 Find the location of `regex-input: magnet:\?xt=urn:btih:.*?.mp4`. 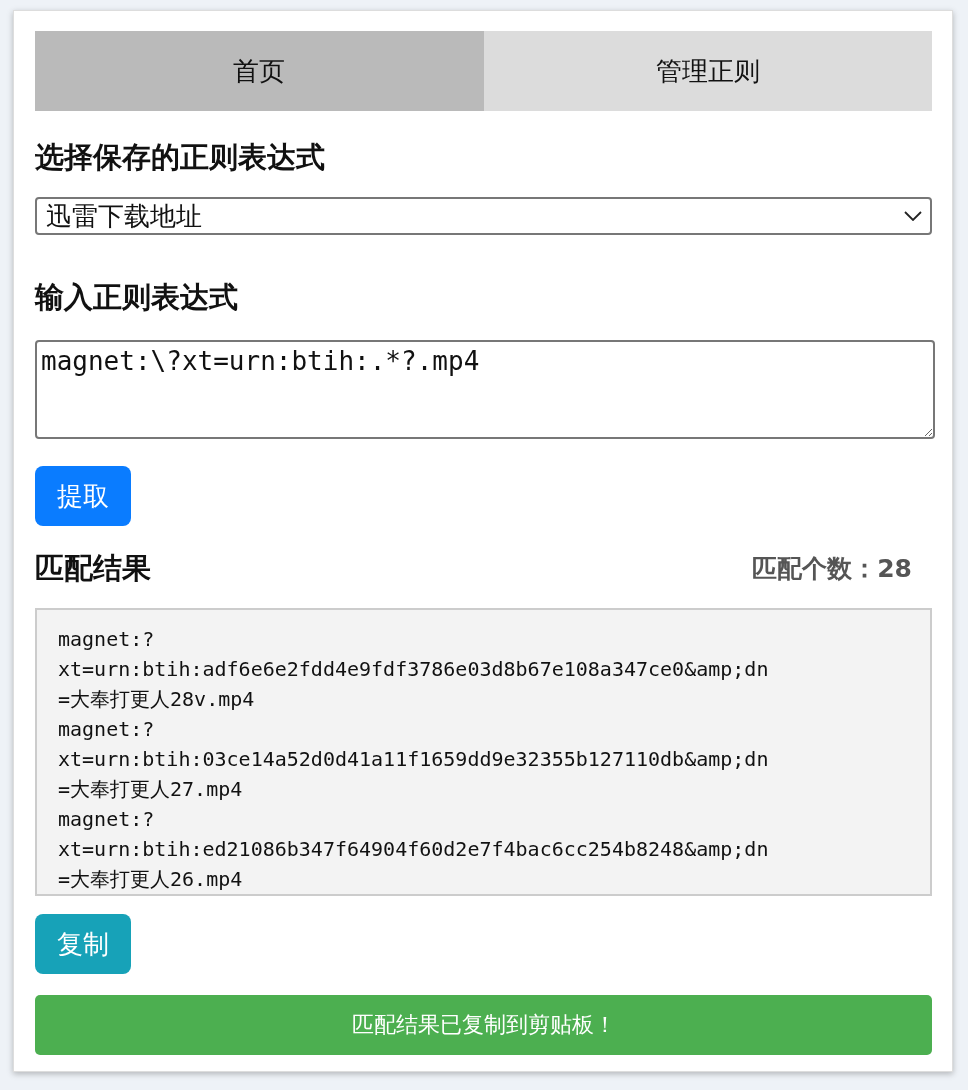

regex-input: magnet:\?xt=urn:btih:.*?.mp4 is located at coordinates (485, 389).